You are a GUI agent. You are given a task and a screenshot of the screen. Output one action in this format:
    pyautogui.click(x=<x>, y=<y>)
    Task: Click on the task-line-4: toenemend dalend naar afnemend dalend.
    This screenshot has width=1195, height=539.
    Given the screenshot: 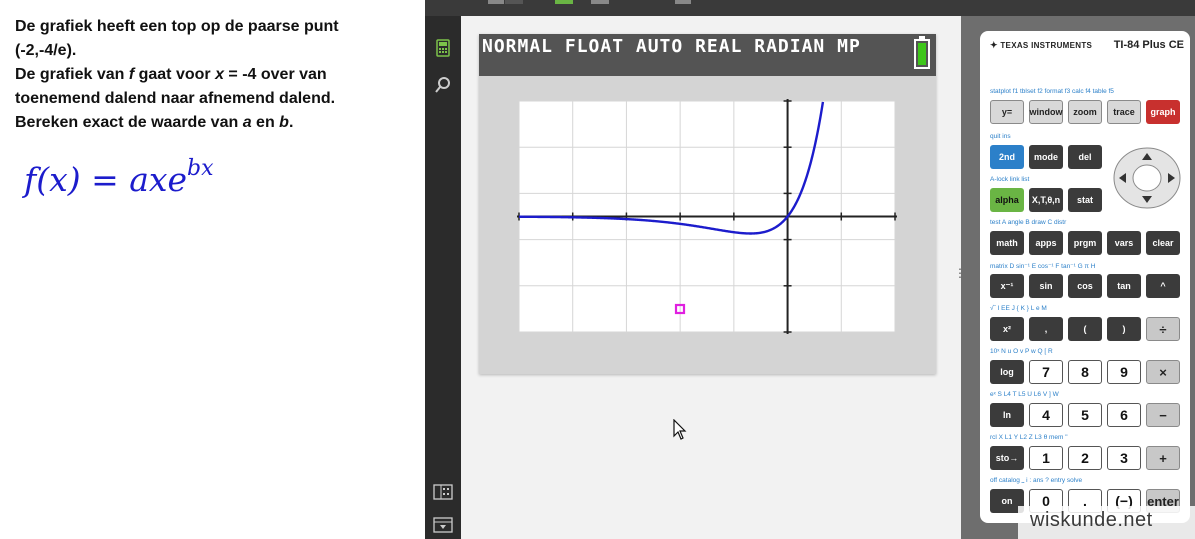 What is the action you would take?
    pyautogui.click(x=175, y=98)
    